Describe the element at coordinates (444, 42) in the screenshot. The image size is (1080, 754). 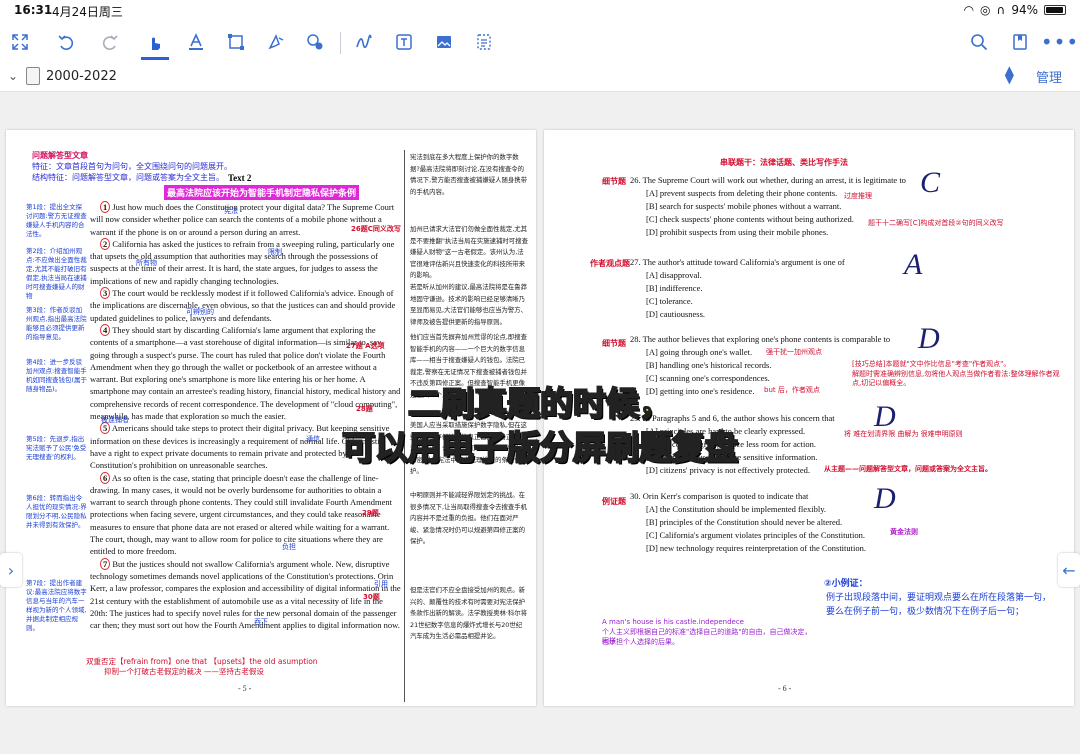
I see `image-icon` at that location.